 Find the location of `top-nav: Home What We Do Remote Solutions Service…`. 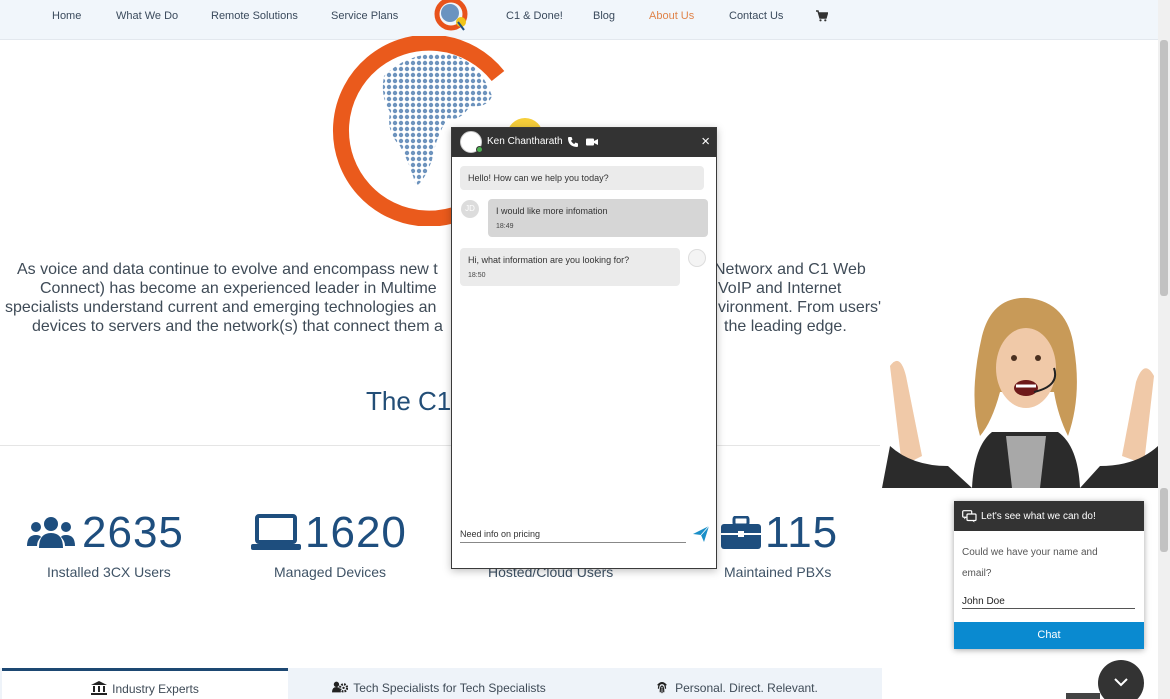

top-nav: Home What We Do Remote Solutions Service… is located at coordinates (579, 20).